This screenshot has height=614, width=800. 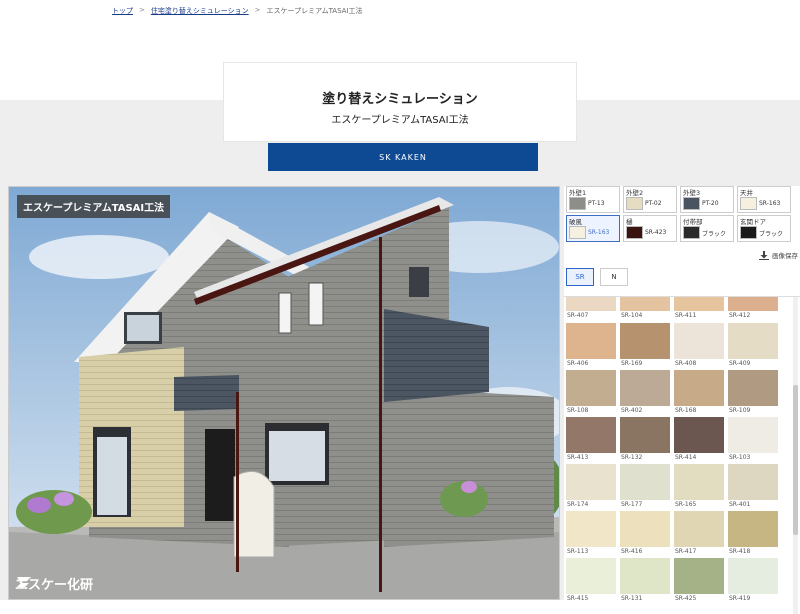 I want to click on part-slot-label: 外壁1, so click(x=578, y=193).